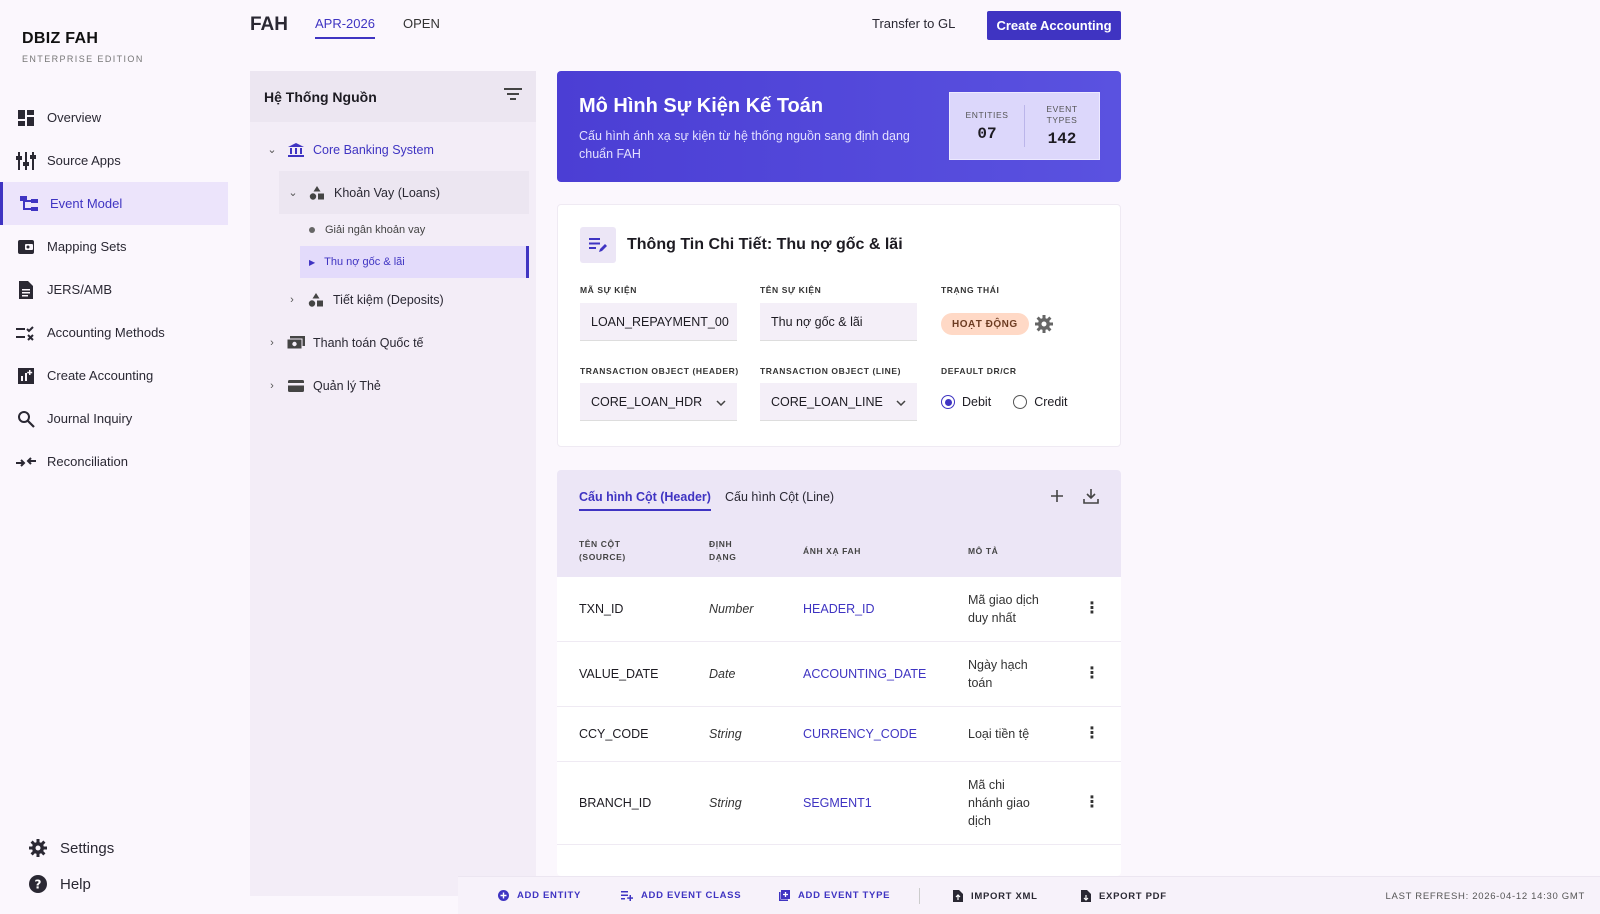 The height and width of the screenshot is (914, 1600). What do you see at coordinates (106, 332) in the screenshot?
I see `sidebar-item-label: Accounting Methods` at bounding box center [106, 332].